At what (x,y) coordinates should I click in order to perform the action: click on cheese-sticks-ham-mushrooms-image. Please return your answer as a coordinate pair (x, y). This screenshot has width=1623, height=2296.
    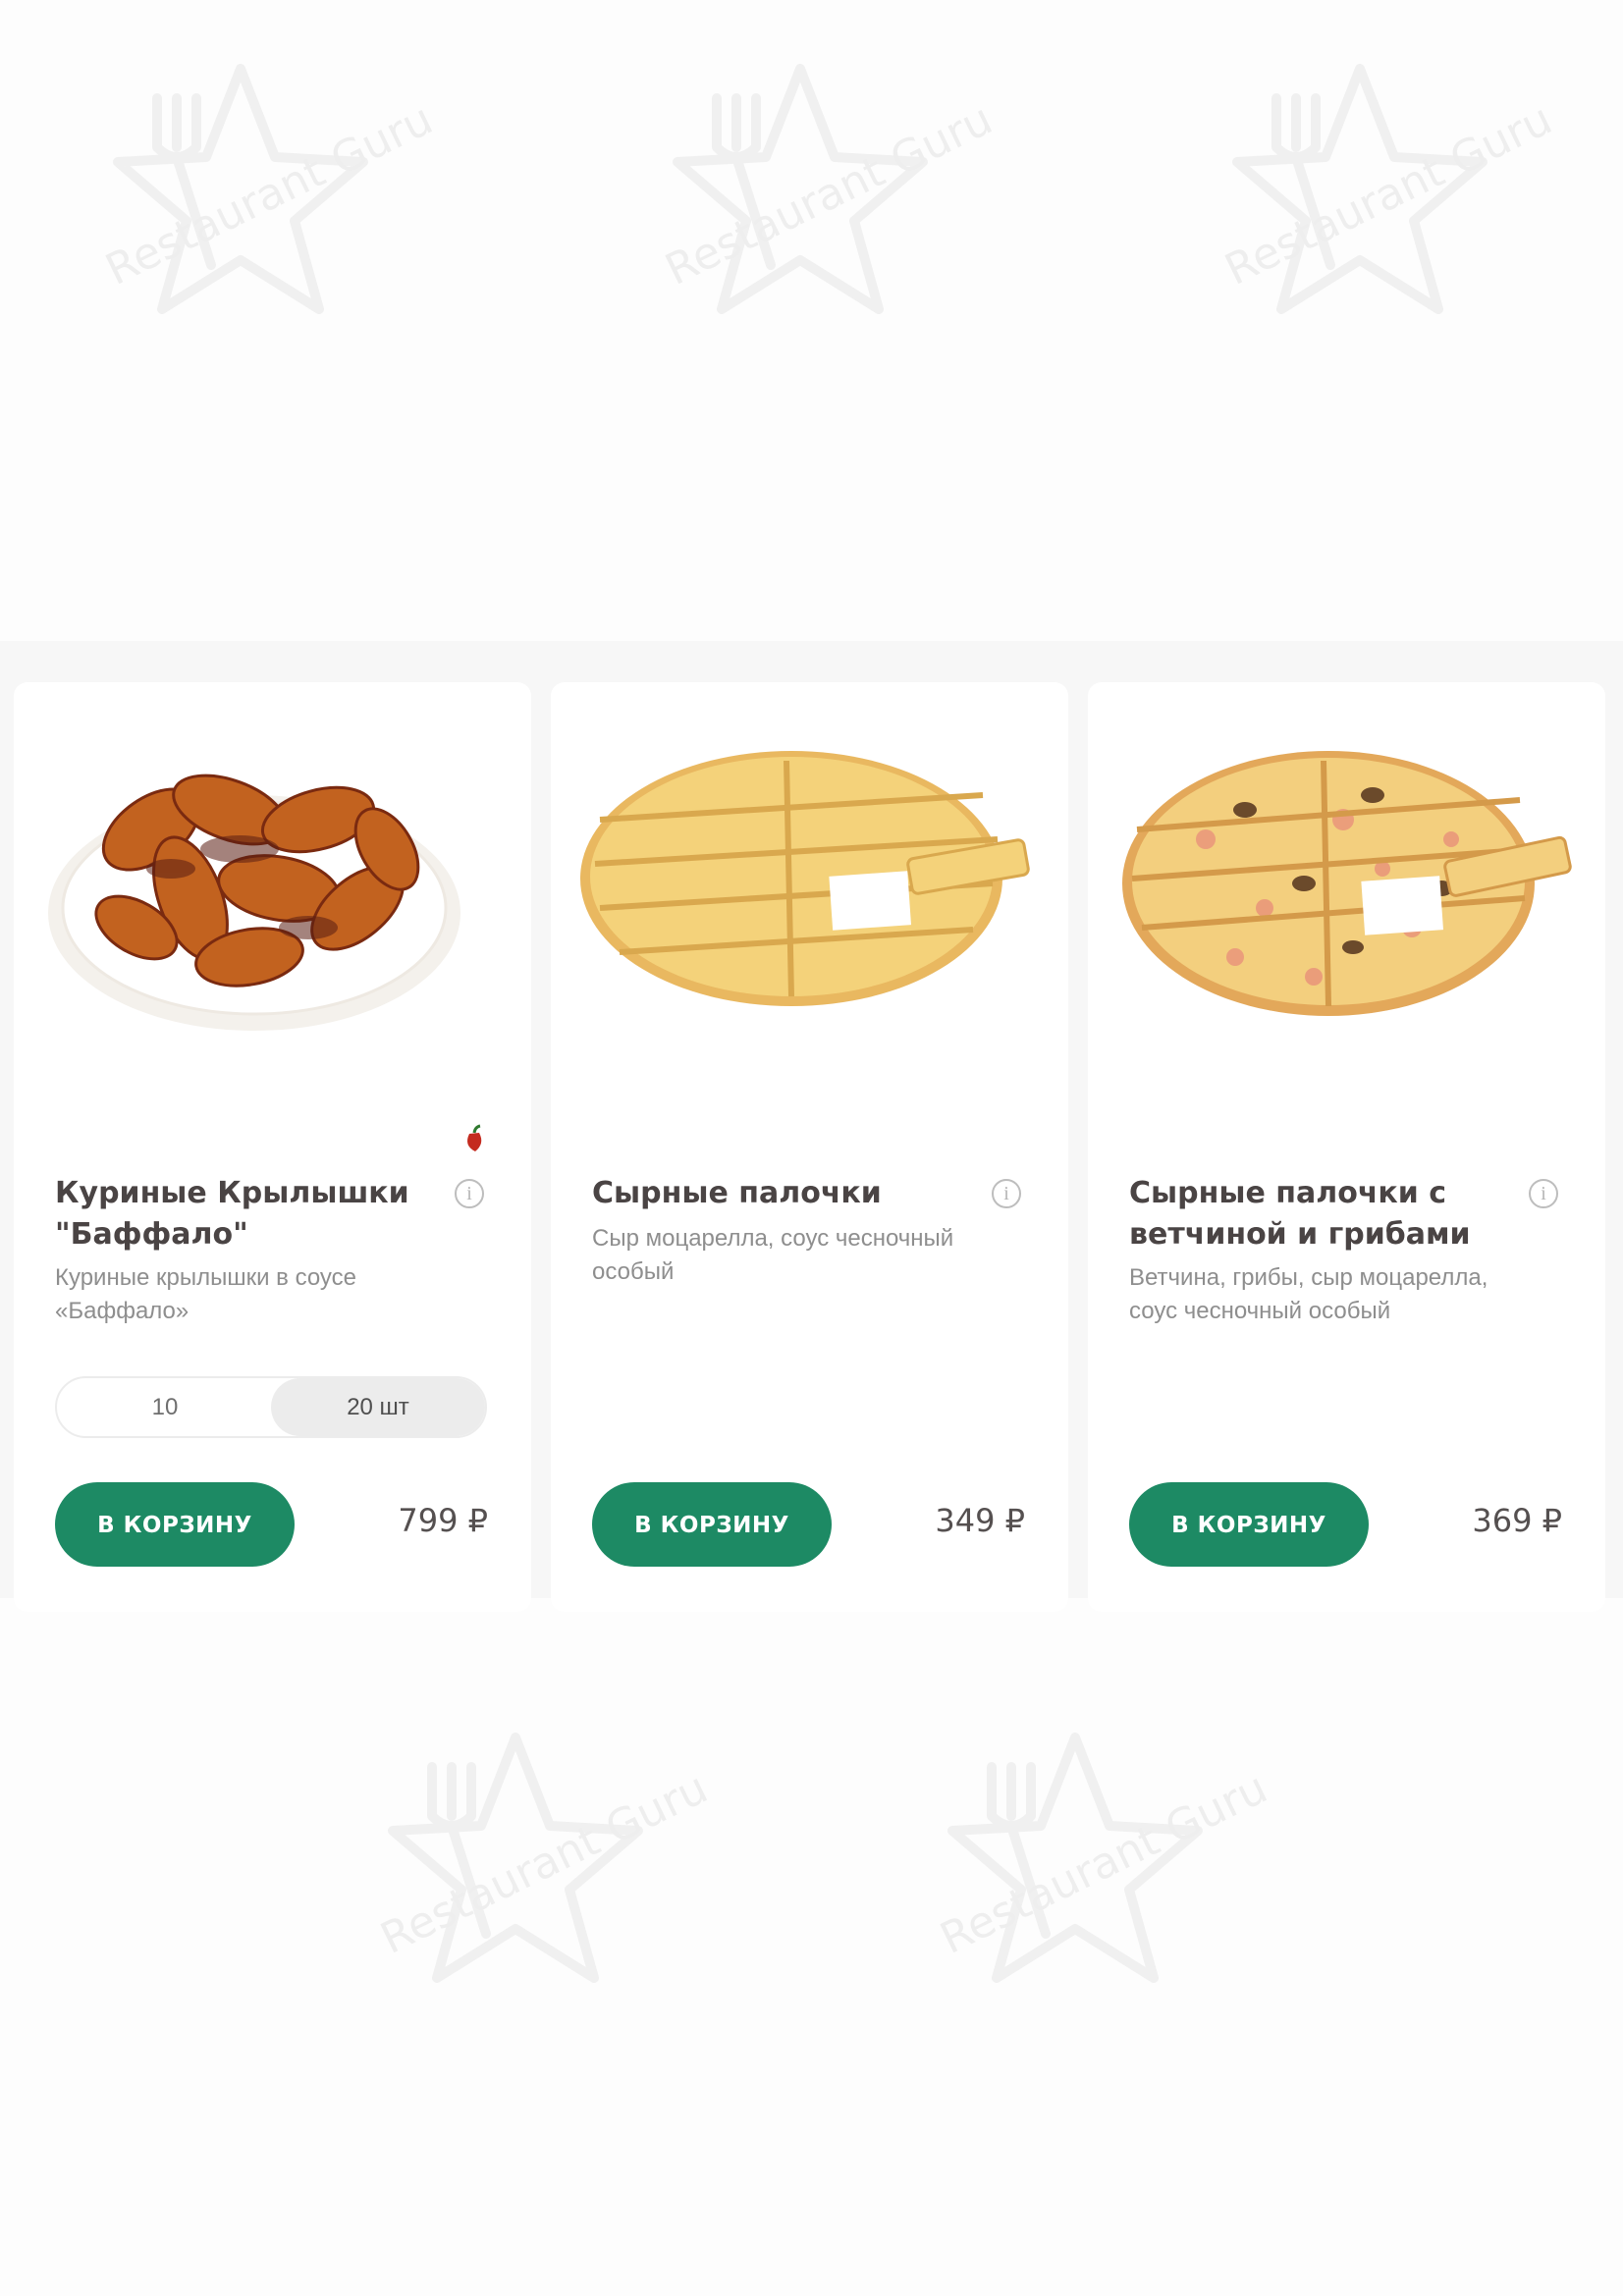
    Looking at the image, I should click on (1347, 883).